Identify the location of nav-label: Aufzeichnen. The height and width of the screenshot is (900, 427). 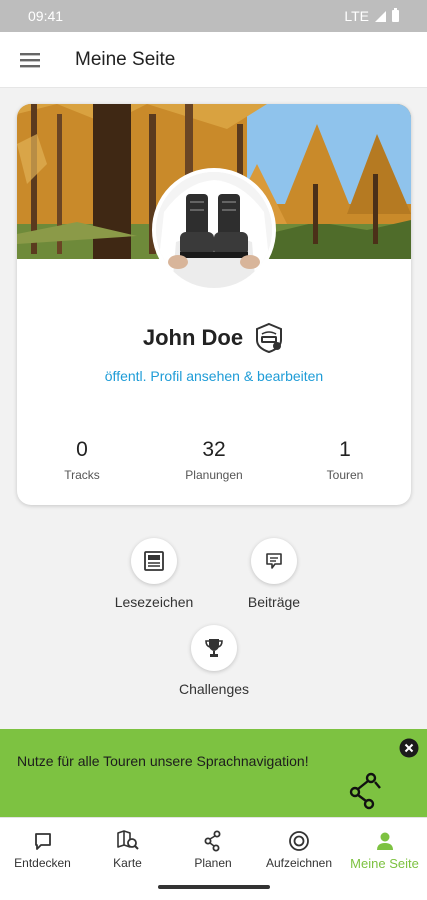
(299, 863).